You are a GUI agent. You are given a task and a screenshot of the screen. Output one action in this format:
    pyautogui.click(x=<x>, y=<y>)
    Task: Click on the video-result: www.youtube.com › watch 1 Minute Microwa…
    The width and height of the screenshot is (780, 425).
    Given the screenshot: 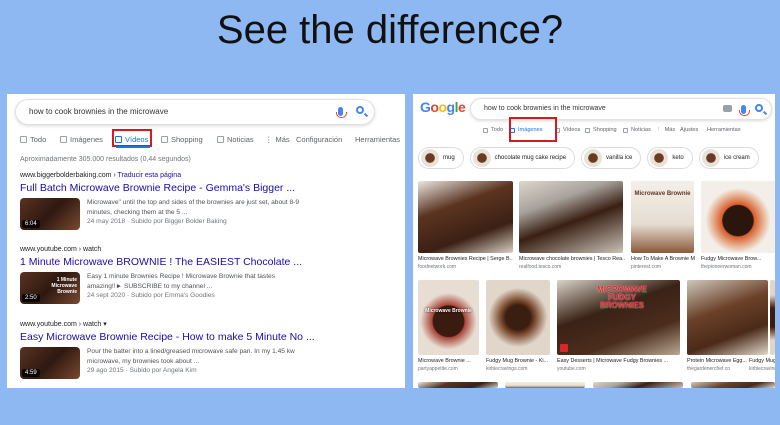 What is the action you would take?
    pyautogui.click(x=210, y=275)
    